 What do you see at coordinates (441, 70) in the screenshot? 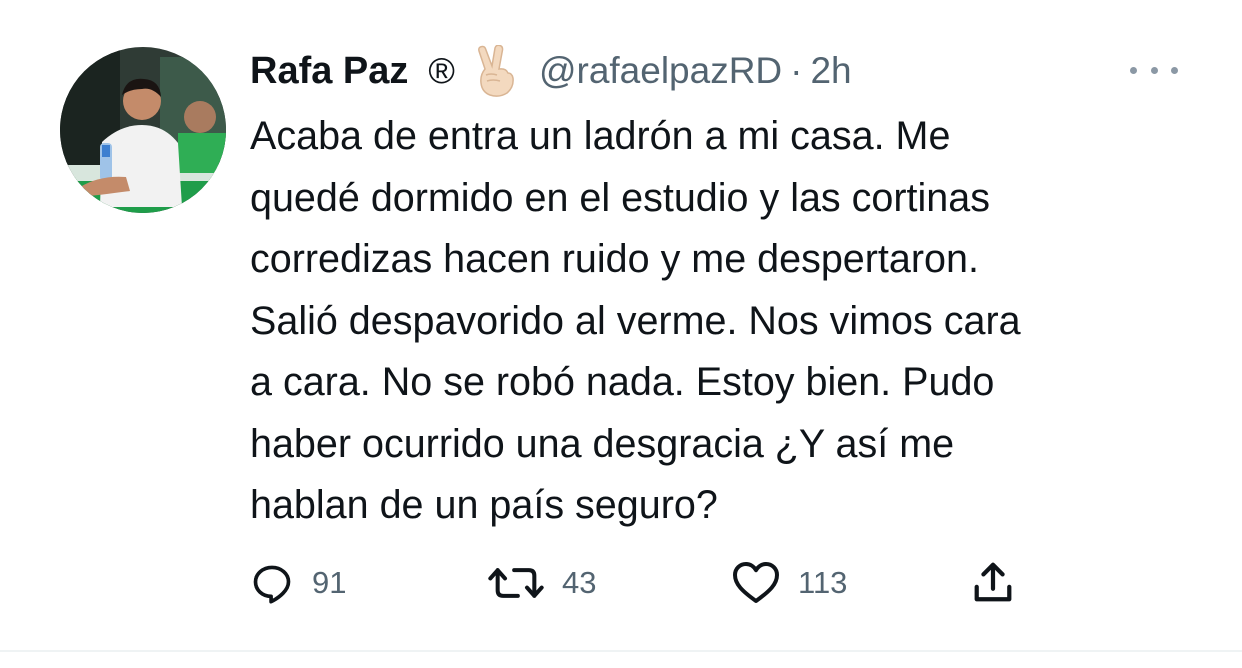
I see `registered-mark: ®` at bounding box center [441, 70].